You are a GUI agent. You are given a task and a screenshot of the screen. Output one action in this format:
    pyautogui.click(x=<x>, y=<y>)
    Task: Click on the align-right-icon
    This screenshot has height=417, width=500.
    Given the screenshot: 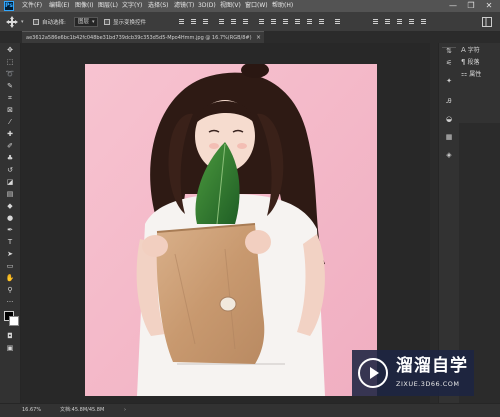 What is the action you would take?
    pyautogui.click(x=205, y=21)
    